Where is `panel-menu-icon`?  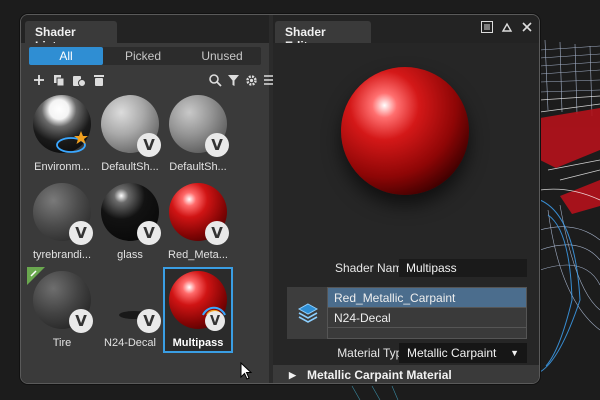
panel-menu-icon is located at coordinates (487, 27).